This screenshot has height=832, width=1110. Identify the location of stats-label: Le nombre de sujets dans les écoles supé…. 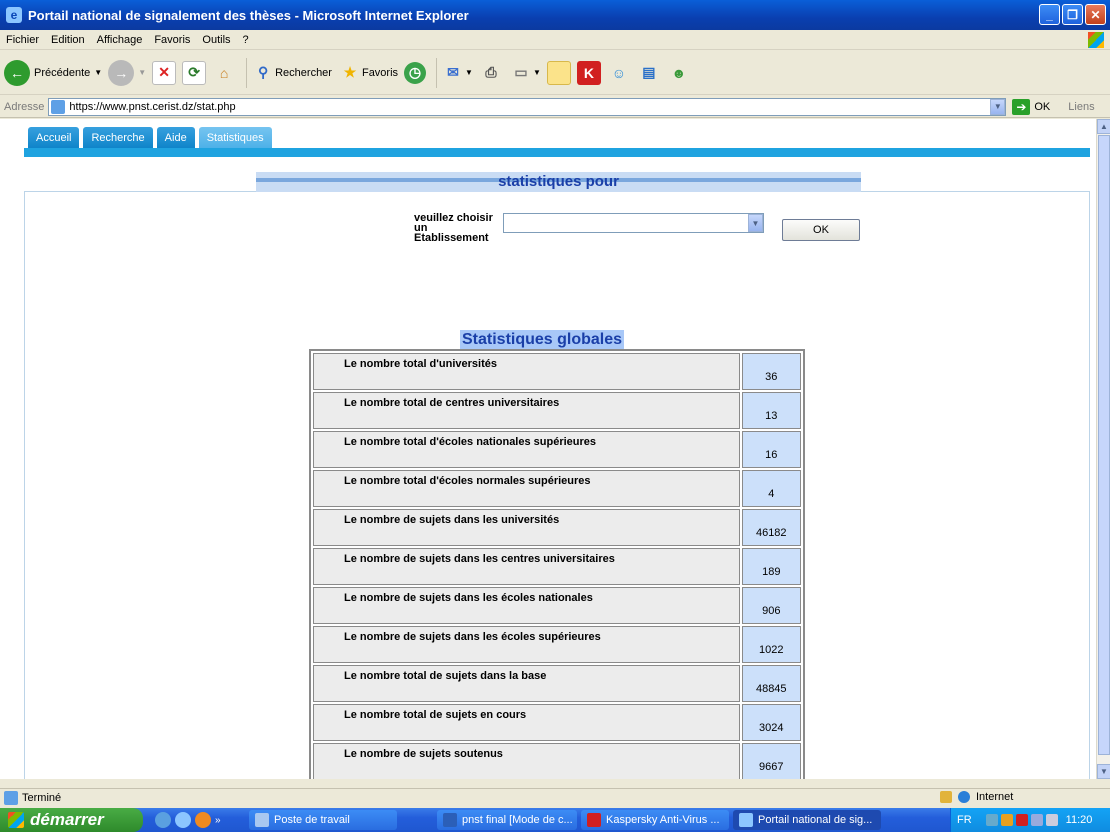
(526, 644).